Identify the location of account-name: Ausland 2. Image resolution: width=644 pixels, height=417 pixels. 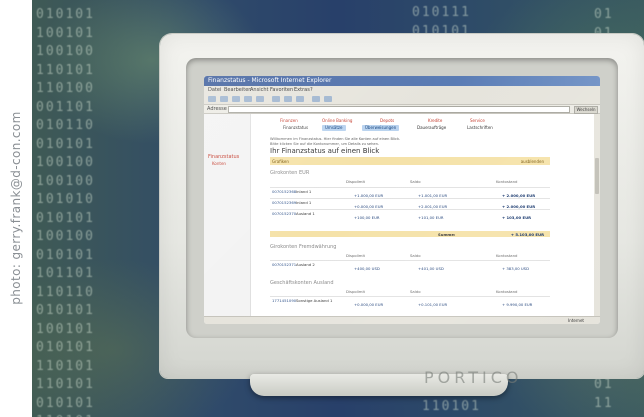
(305, 264).